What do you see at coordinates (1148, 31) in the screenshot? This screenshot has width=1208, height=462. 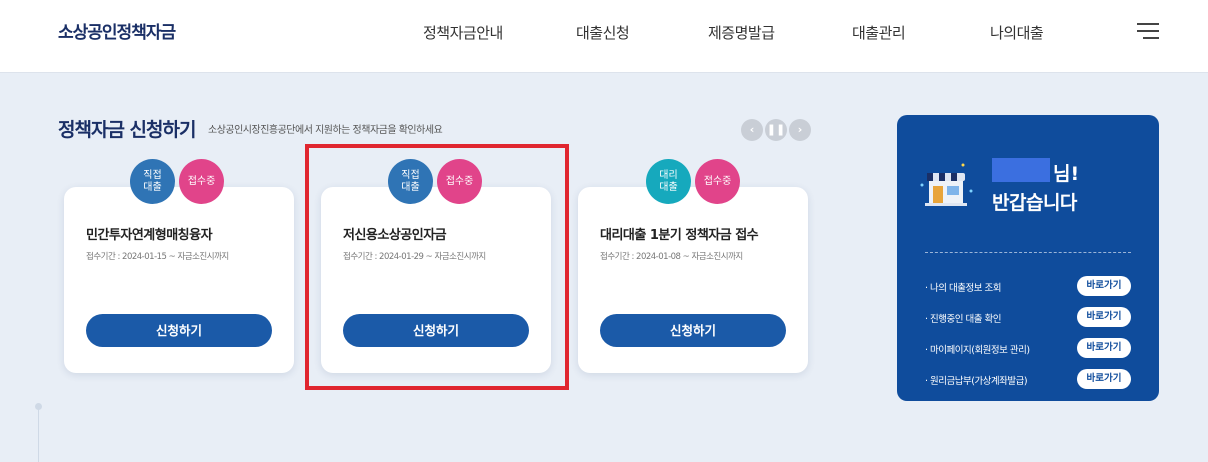 I see `hamburger-menu-icon` at bounding box center [1148, 31].